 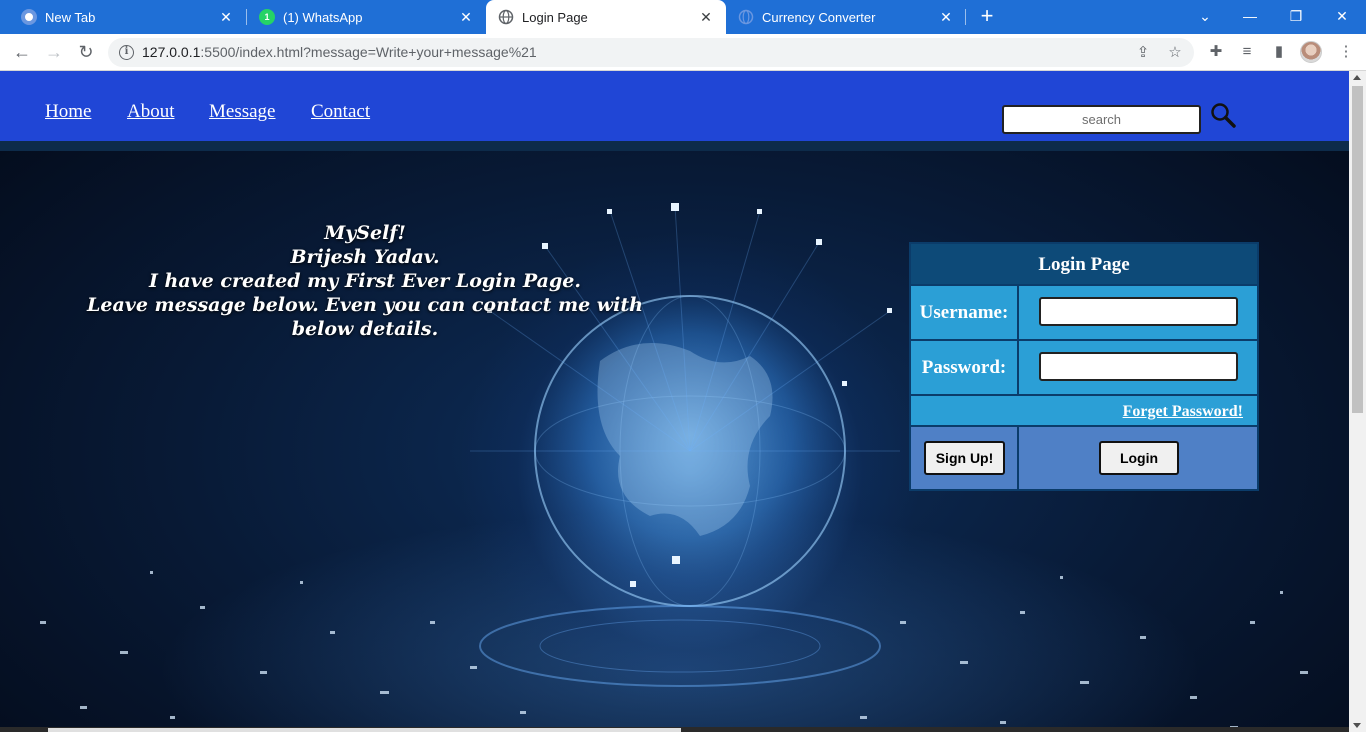 What do you see at coordinates (674, 146) in the screenshot?
I see `navbar-divider` at bounding box center [674, 146].